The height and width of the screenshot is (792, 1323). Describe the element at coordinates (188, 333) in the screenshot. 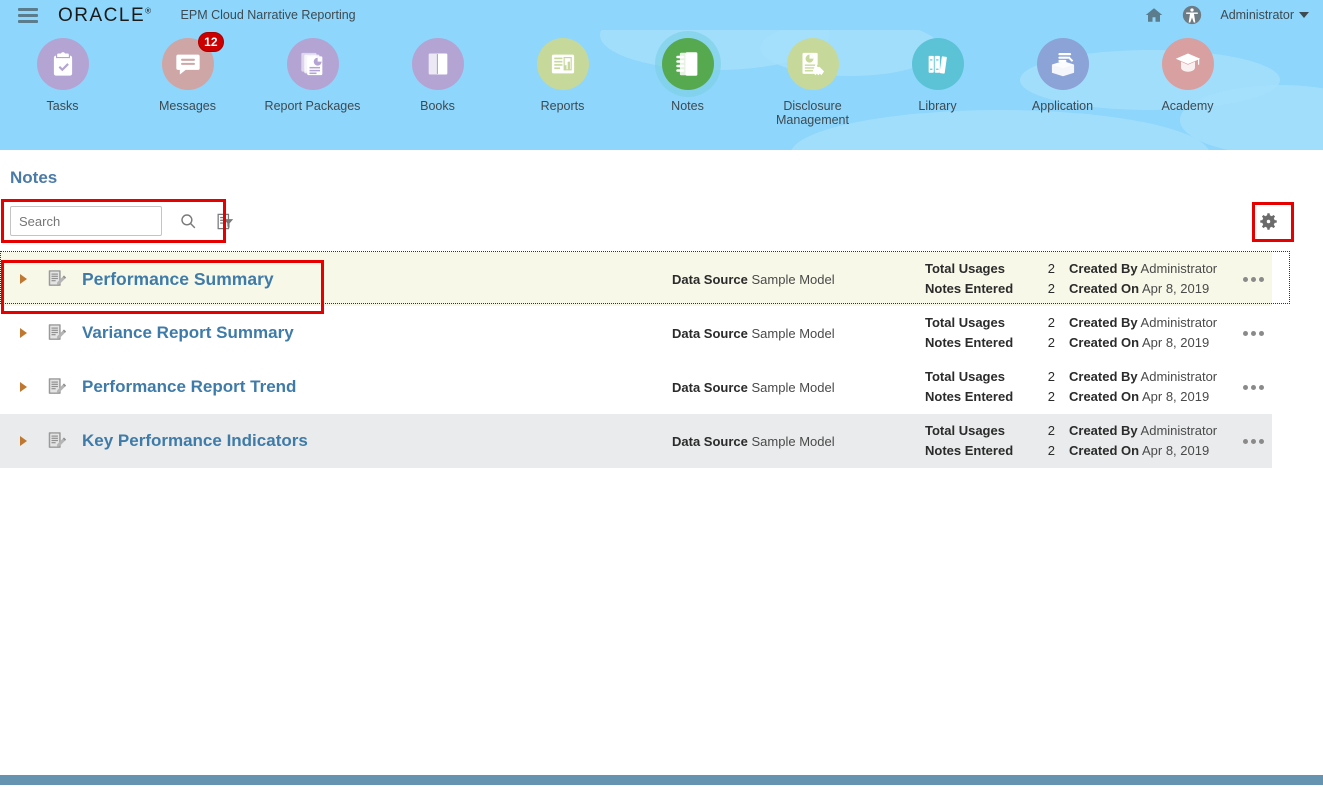

I see `note-name-link: Variance Report Summary` at that location.